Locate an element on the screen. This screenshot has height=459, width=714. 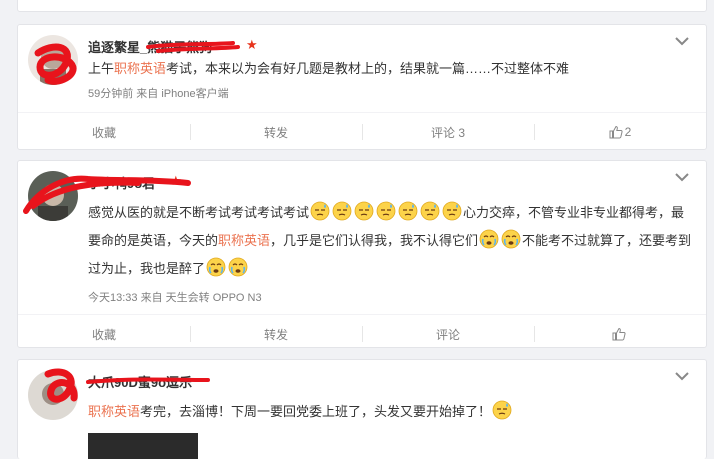
like-button is located at coordinates (620, 331).